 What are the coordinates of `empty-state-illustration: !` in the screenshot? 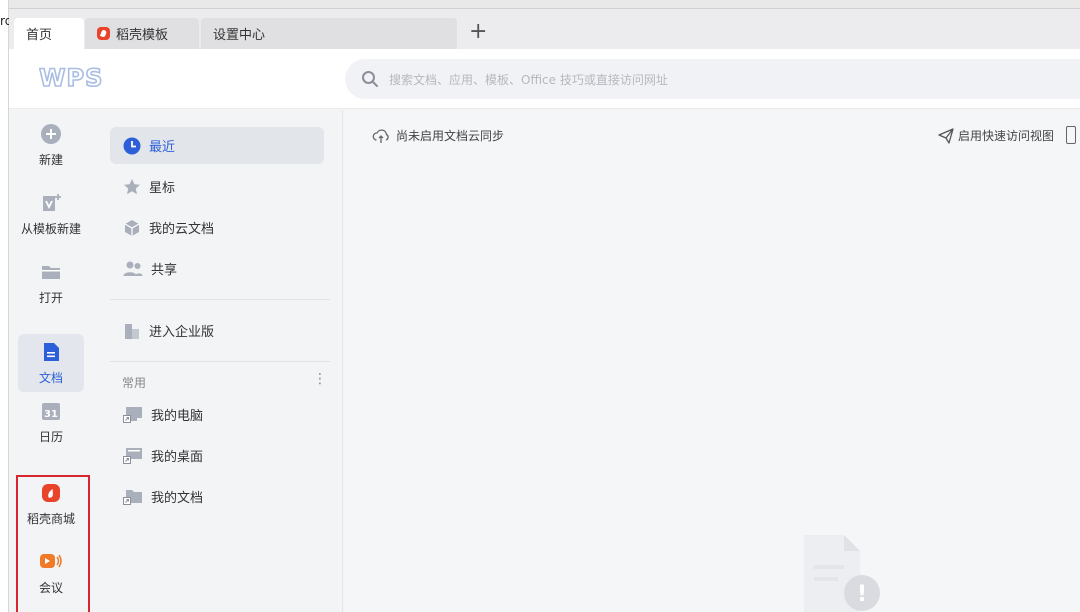 It's located at (844, 573).